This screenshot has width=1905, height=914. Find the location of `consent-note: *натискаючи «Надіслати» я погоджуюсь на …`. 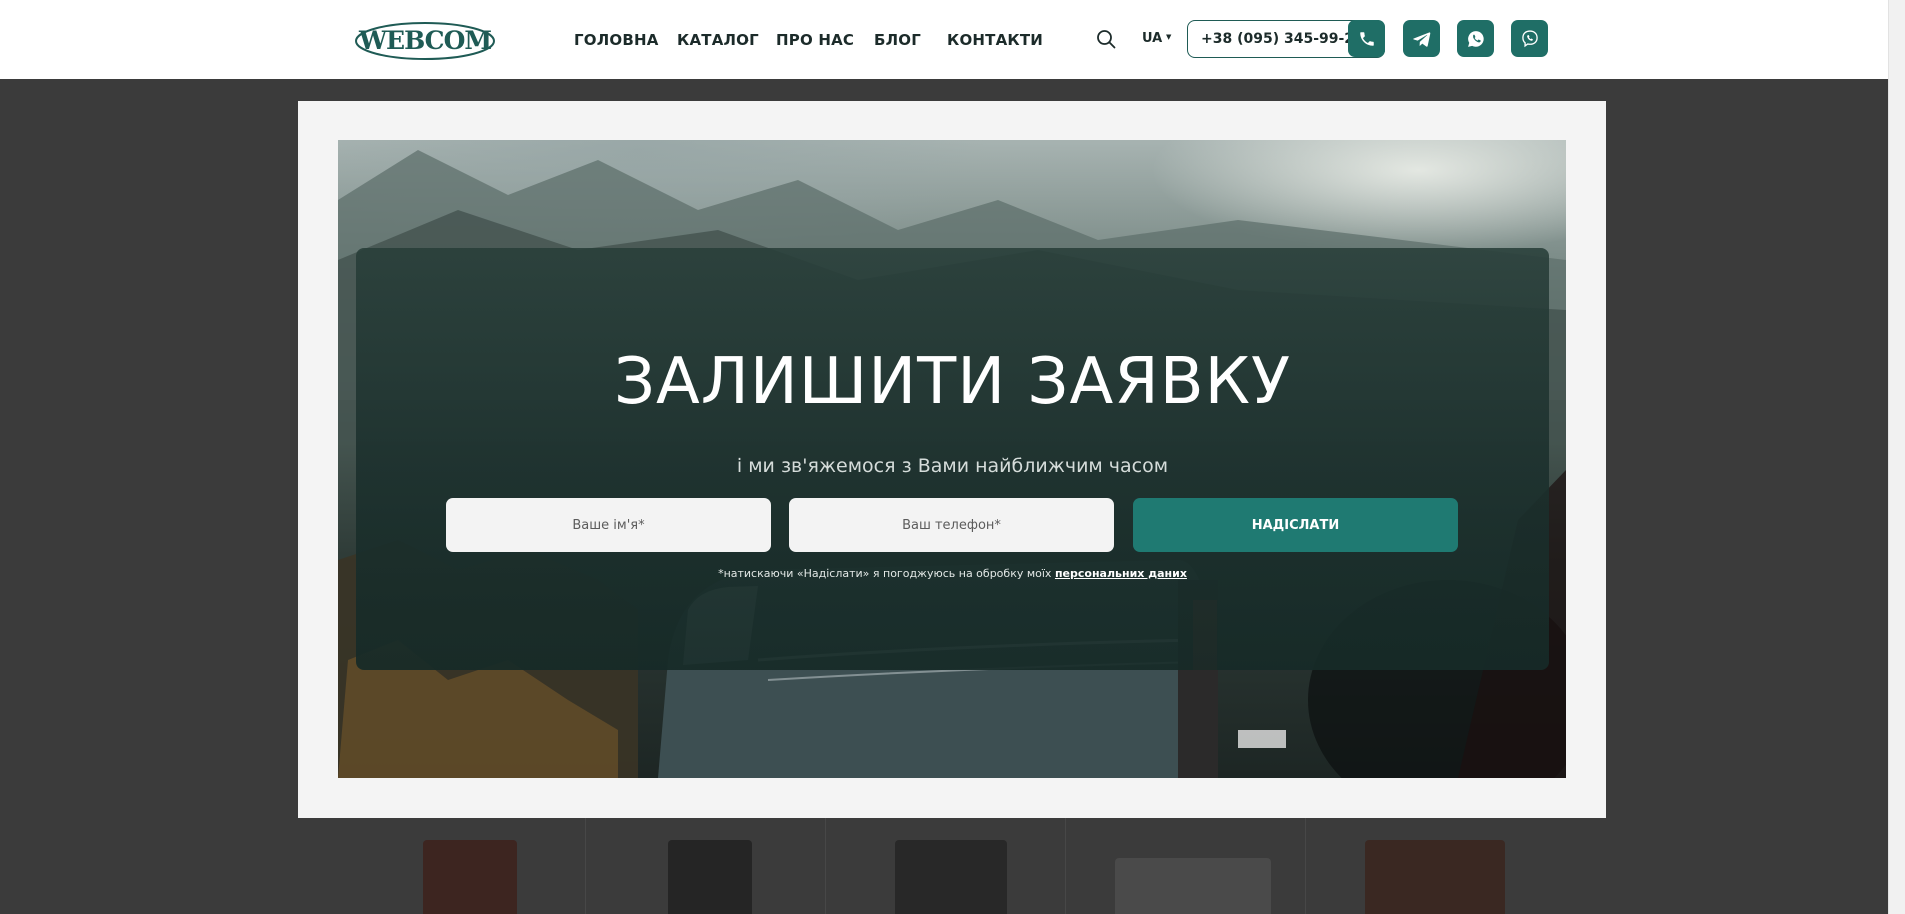

consent-note: *натискаючи «Надіслати» я погоджуюсь на … is located at coordinates (952, 573).